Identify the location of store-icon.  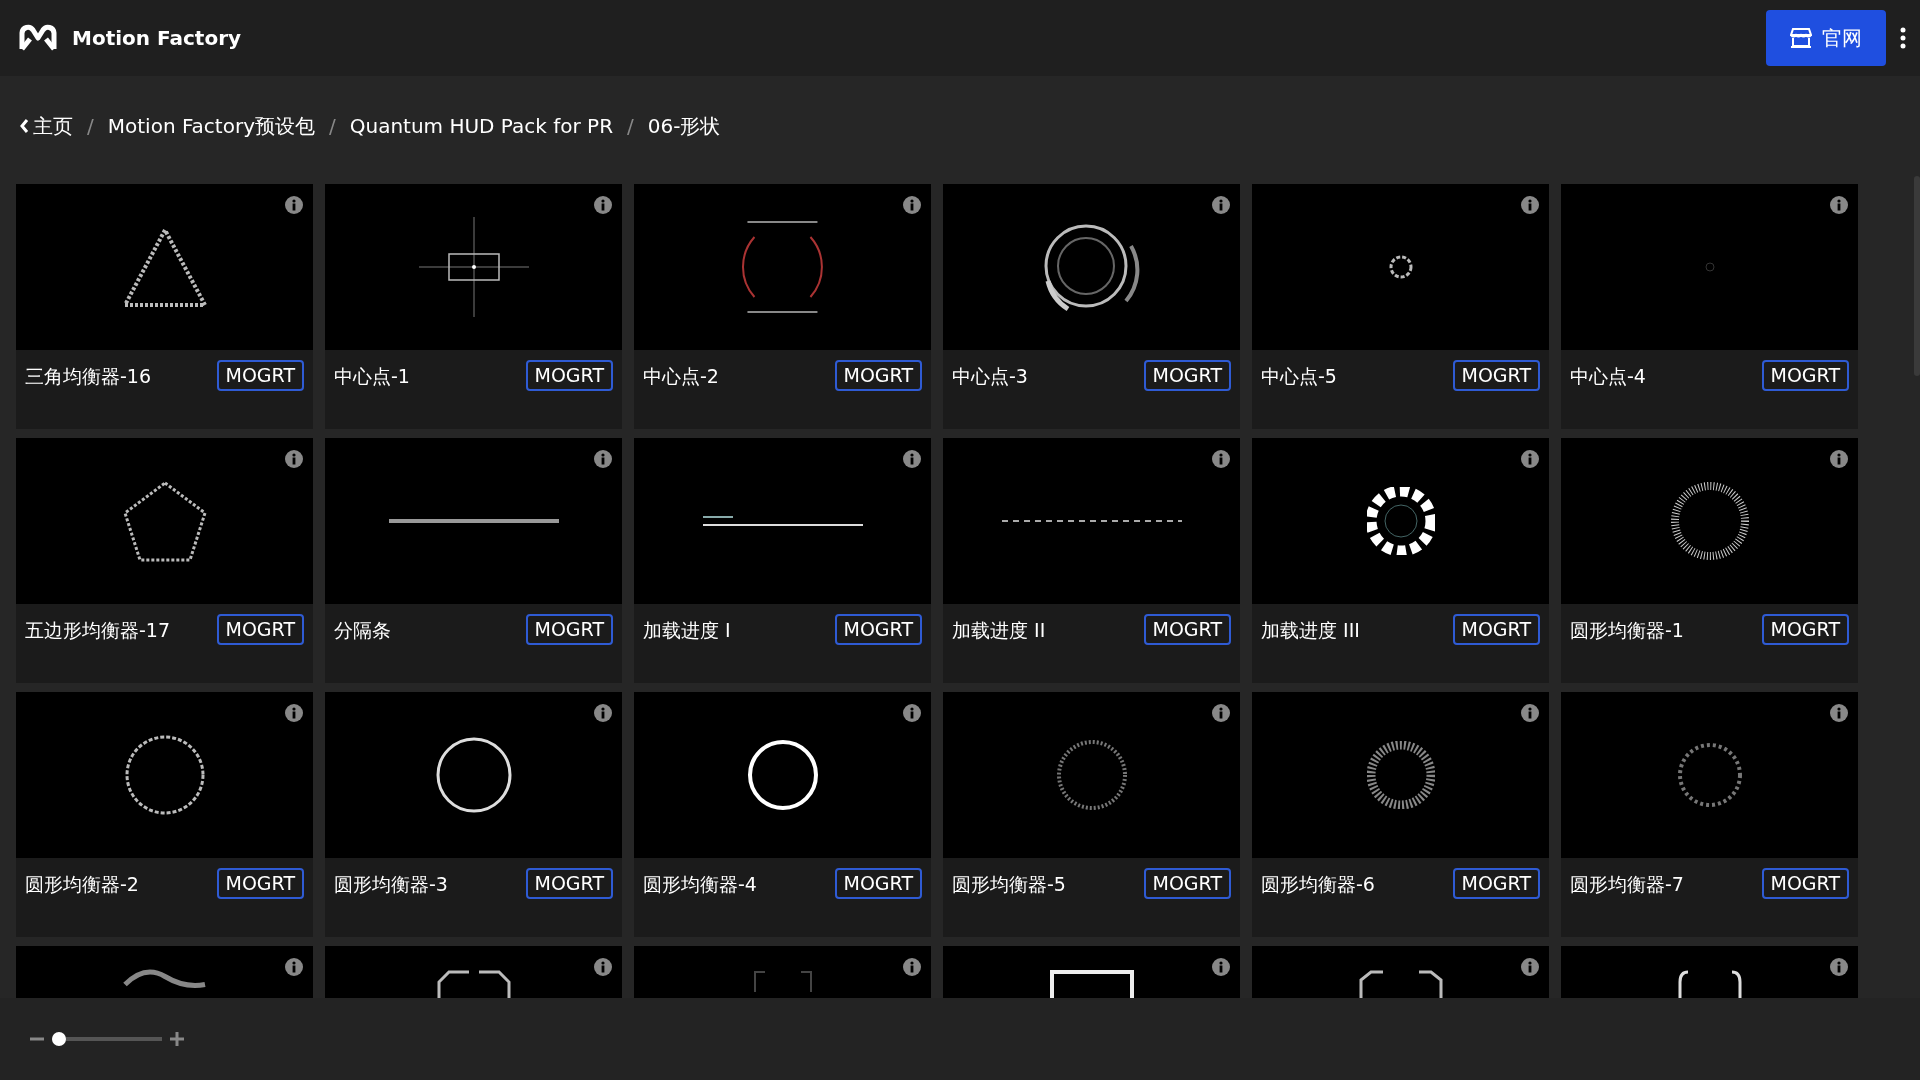
(1801, 38).